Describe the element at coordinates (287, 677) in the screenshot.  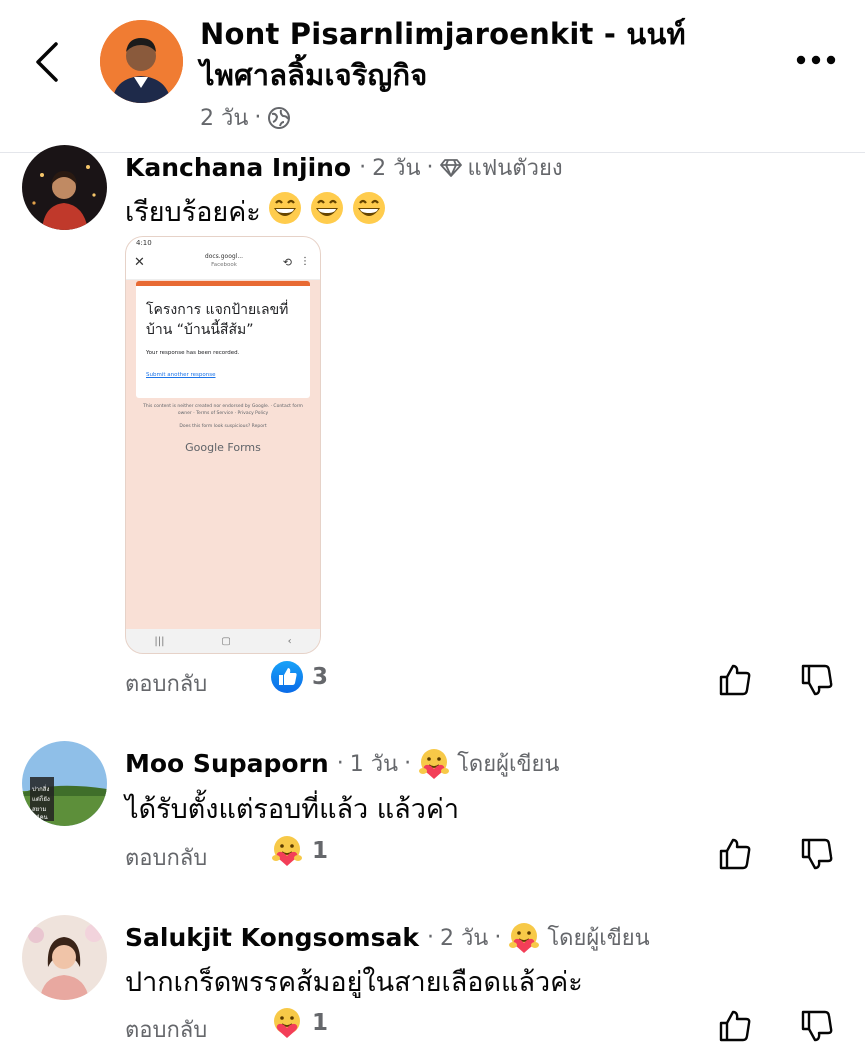
I see `like-reaction-icon` at that location.